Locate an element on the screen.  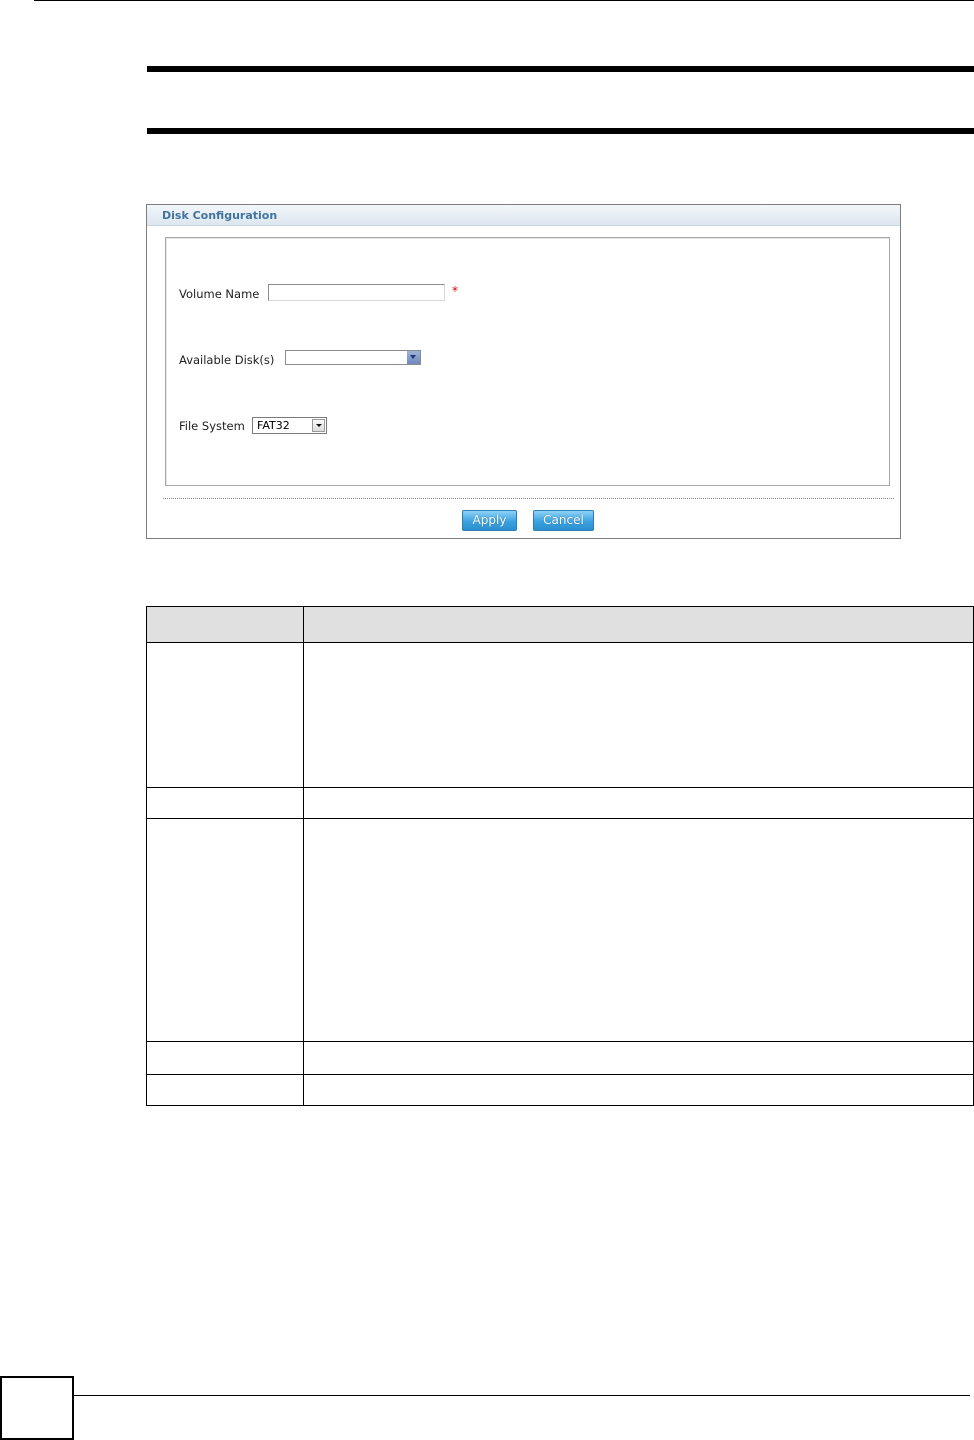
volume-name-input is located at coordinates (356, 292).